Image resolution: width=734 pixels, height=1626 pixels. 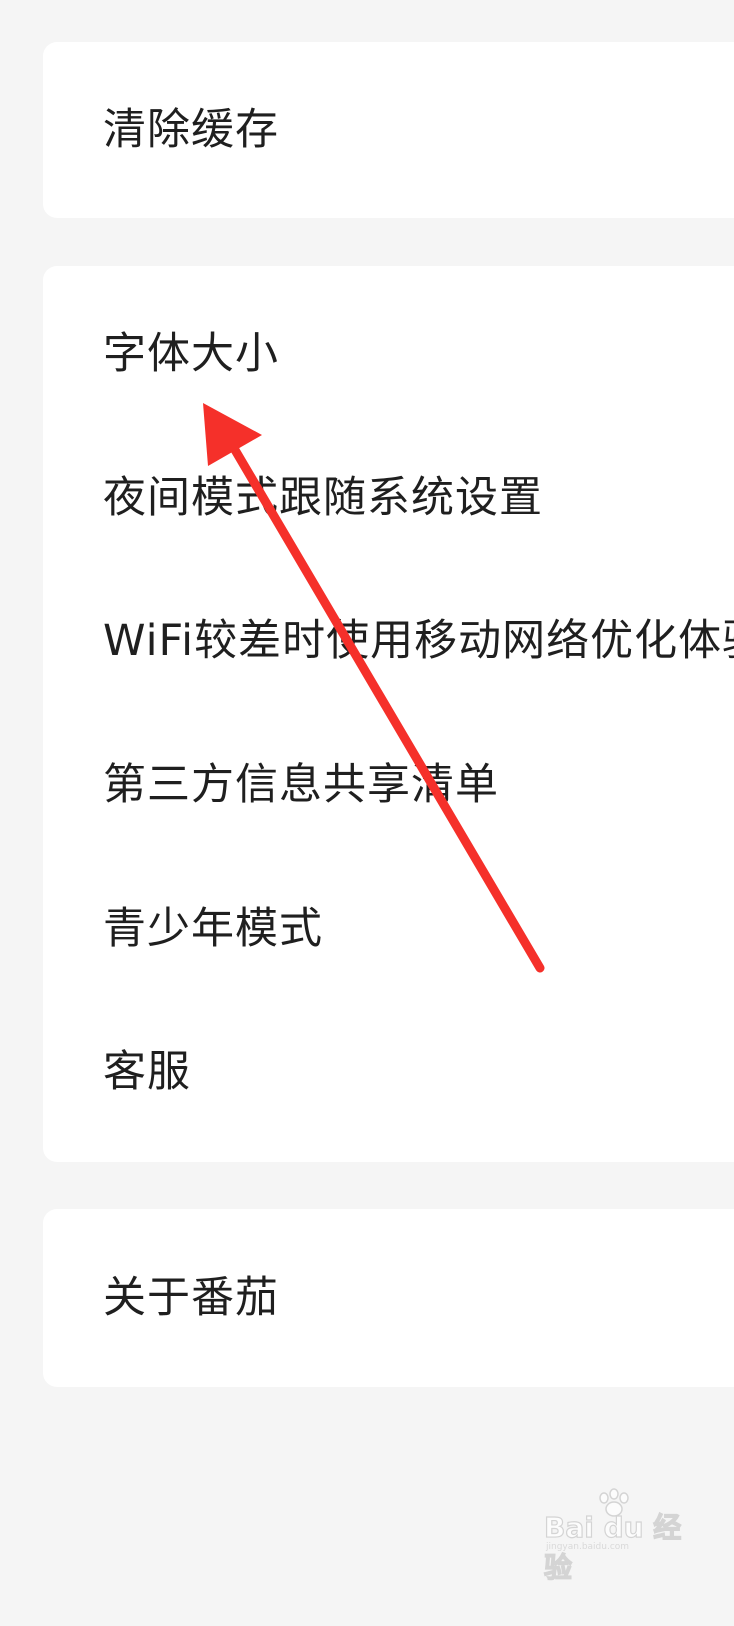 What do you see at coordinates (418, 1298) in the screenshot?
I see `about-row: 关于番茄` at bounding box center [418, 1298].